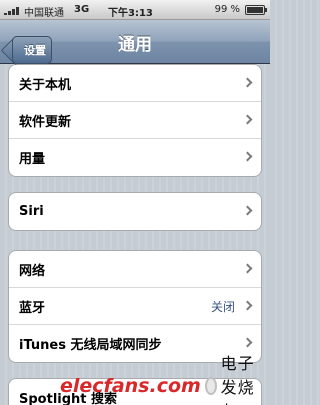 Image resolution: width=320 pixels, height=405 pixels. What do you see at coordinates (15, 10) in the screenshot?
I see `signal-strength-icon` at bounding box center [15, 10].